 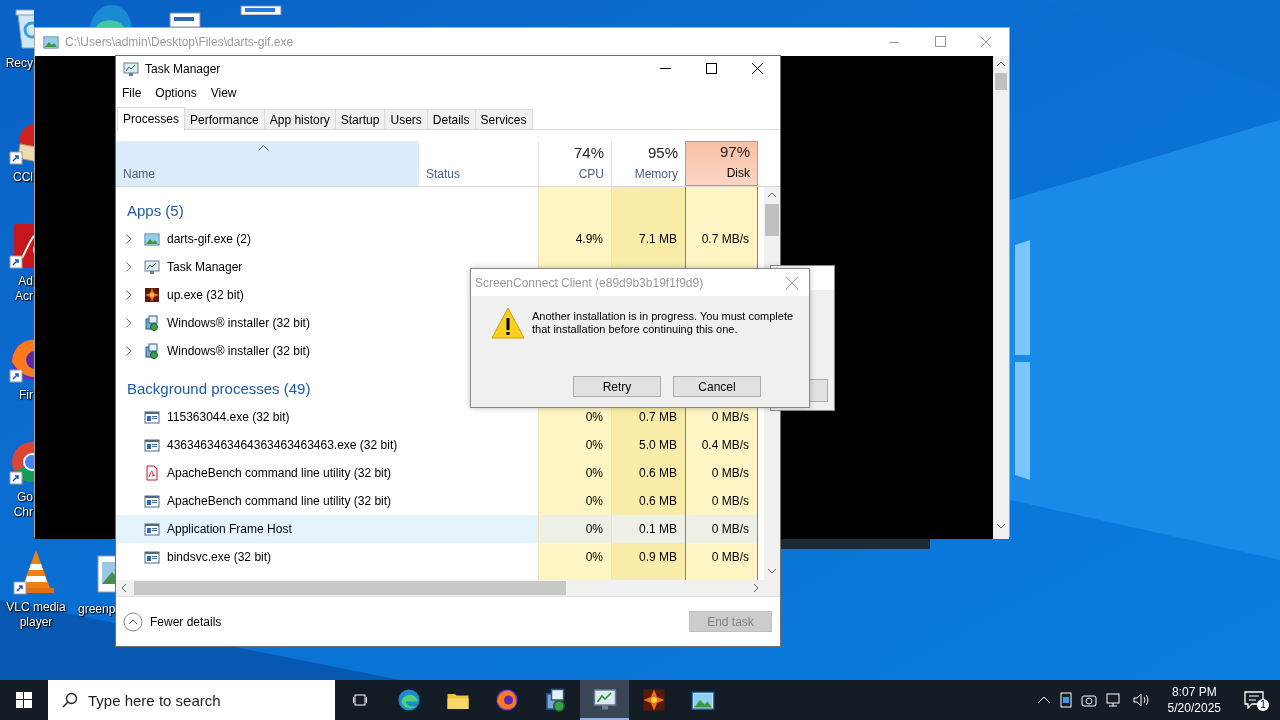 I want to click on tab: Performance, so click(x=224, y=119).